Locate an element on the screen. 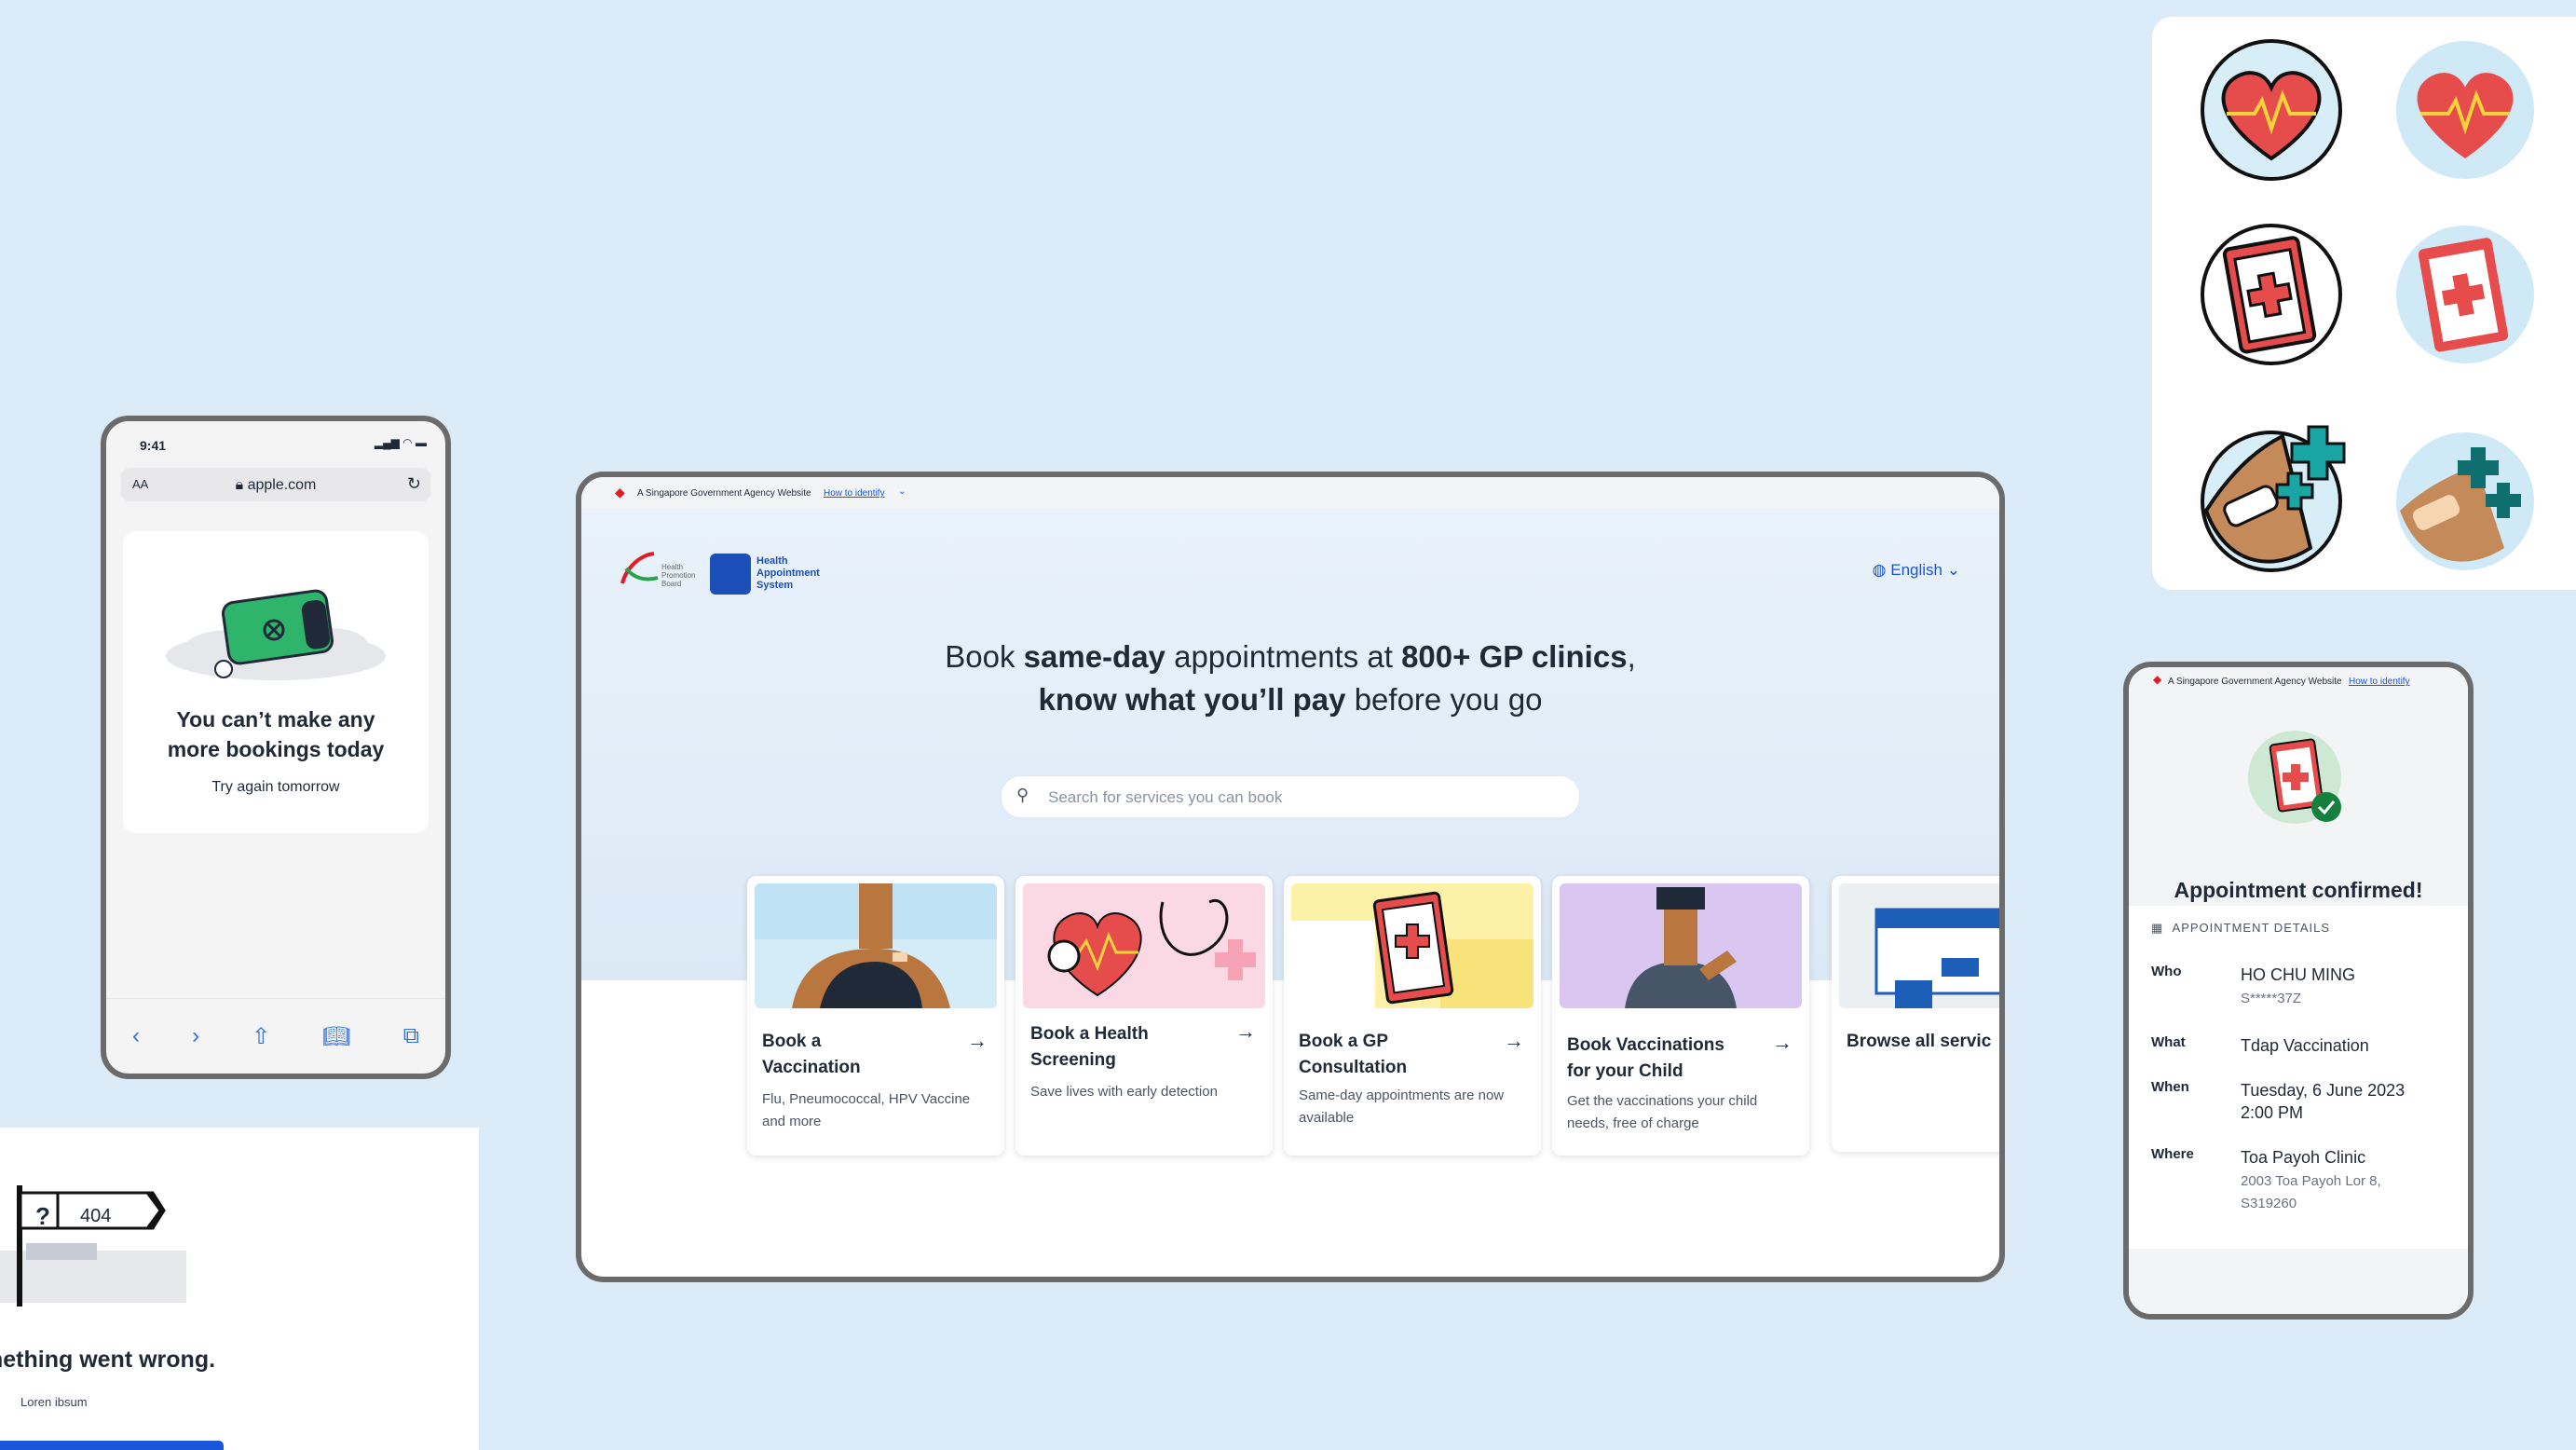  service-title: Book a GP Consultation is located at coordinates (1353, 1054).